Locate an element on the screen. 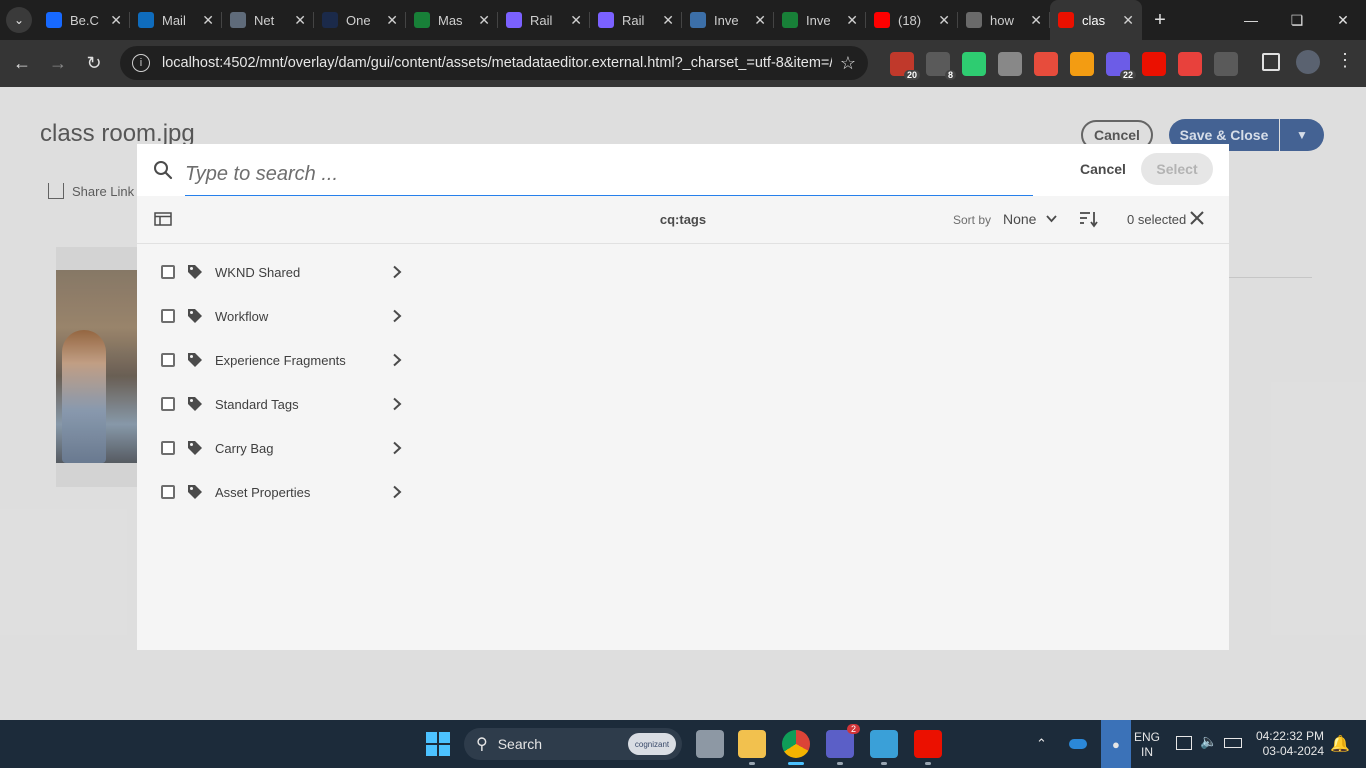  owl-extension-icon is located at coordinates (1010, 63).